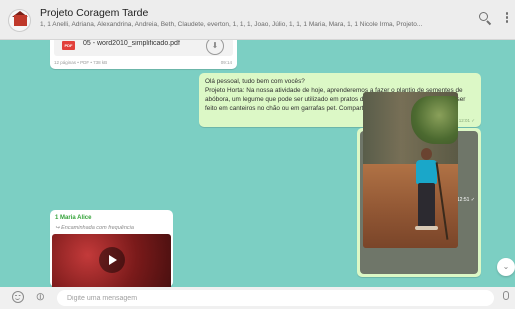 The image size is (515, 309). Describe the element at coordinates (506, 295) in the screenshot. I see `microphone-icon` at that location.